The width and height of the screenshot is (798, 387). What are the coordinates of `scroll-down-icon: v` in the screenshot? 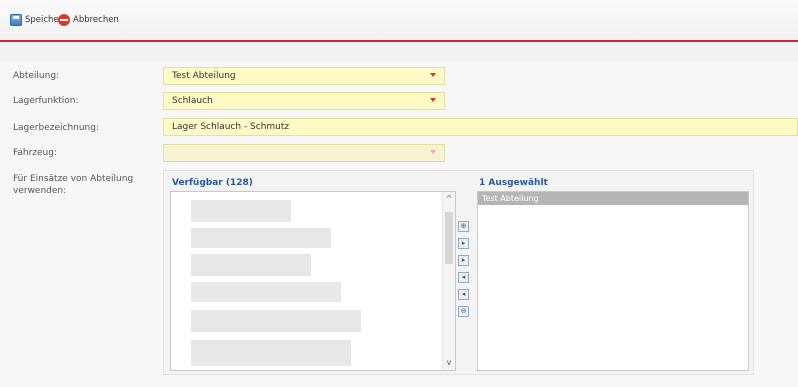 It's located at (449, 363).